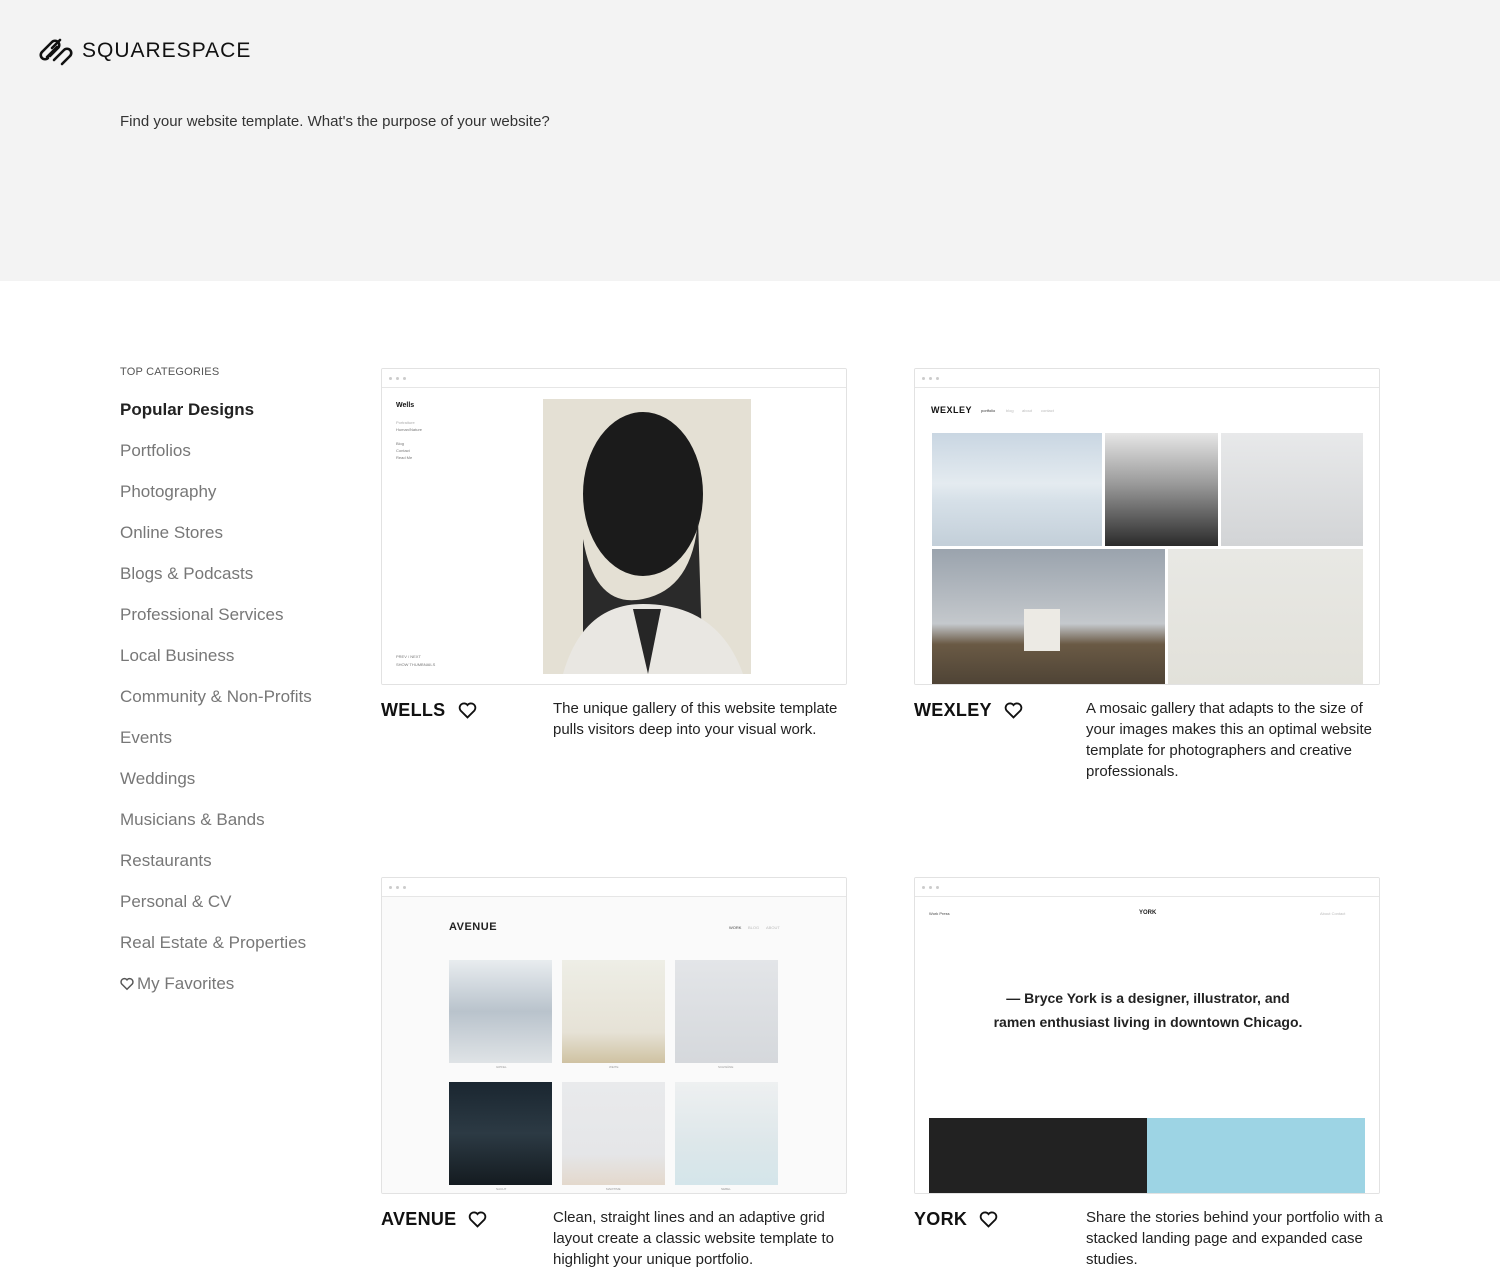  I want to click on gallery-image-beach-huts, so click(613, 1133).